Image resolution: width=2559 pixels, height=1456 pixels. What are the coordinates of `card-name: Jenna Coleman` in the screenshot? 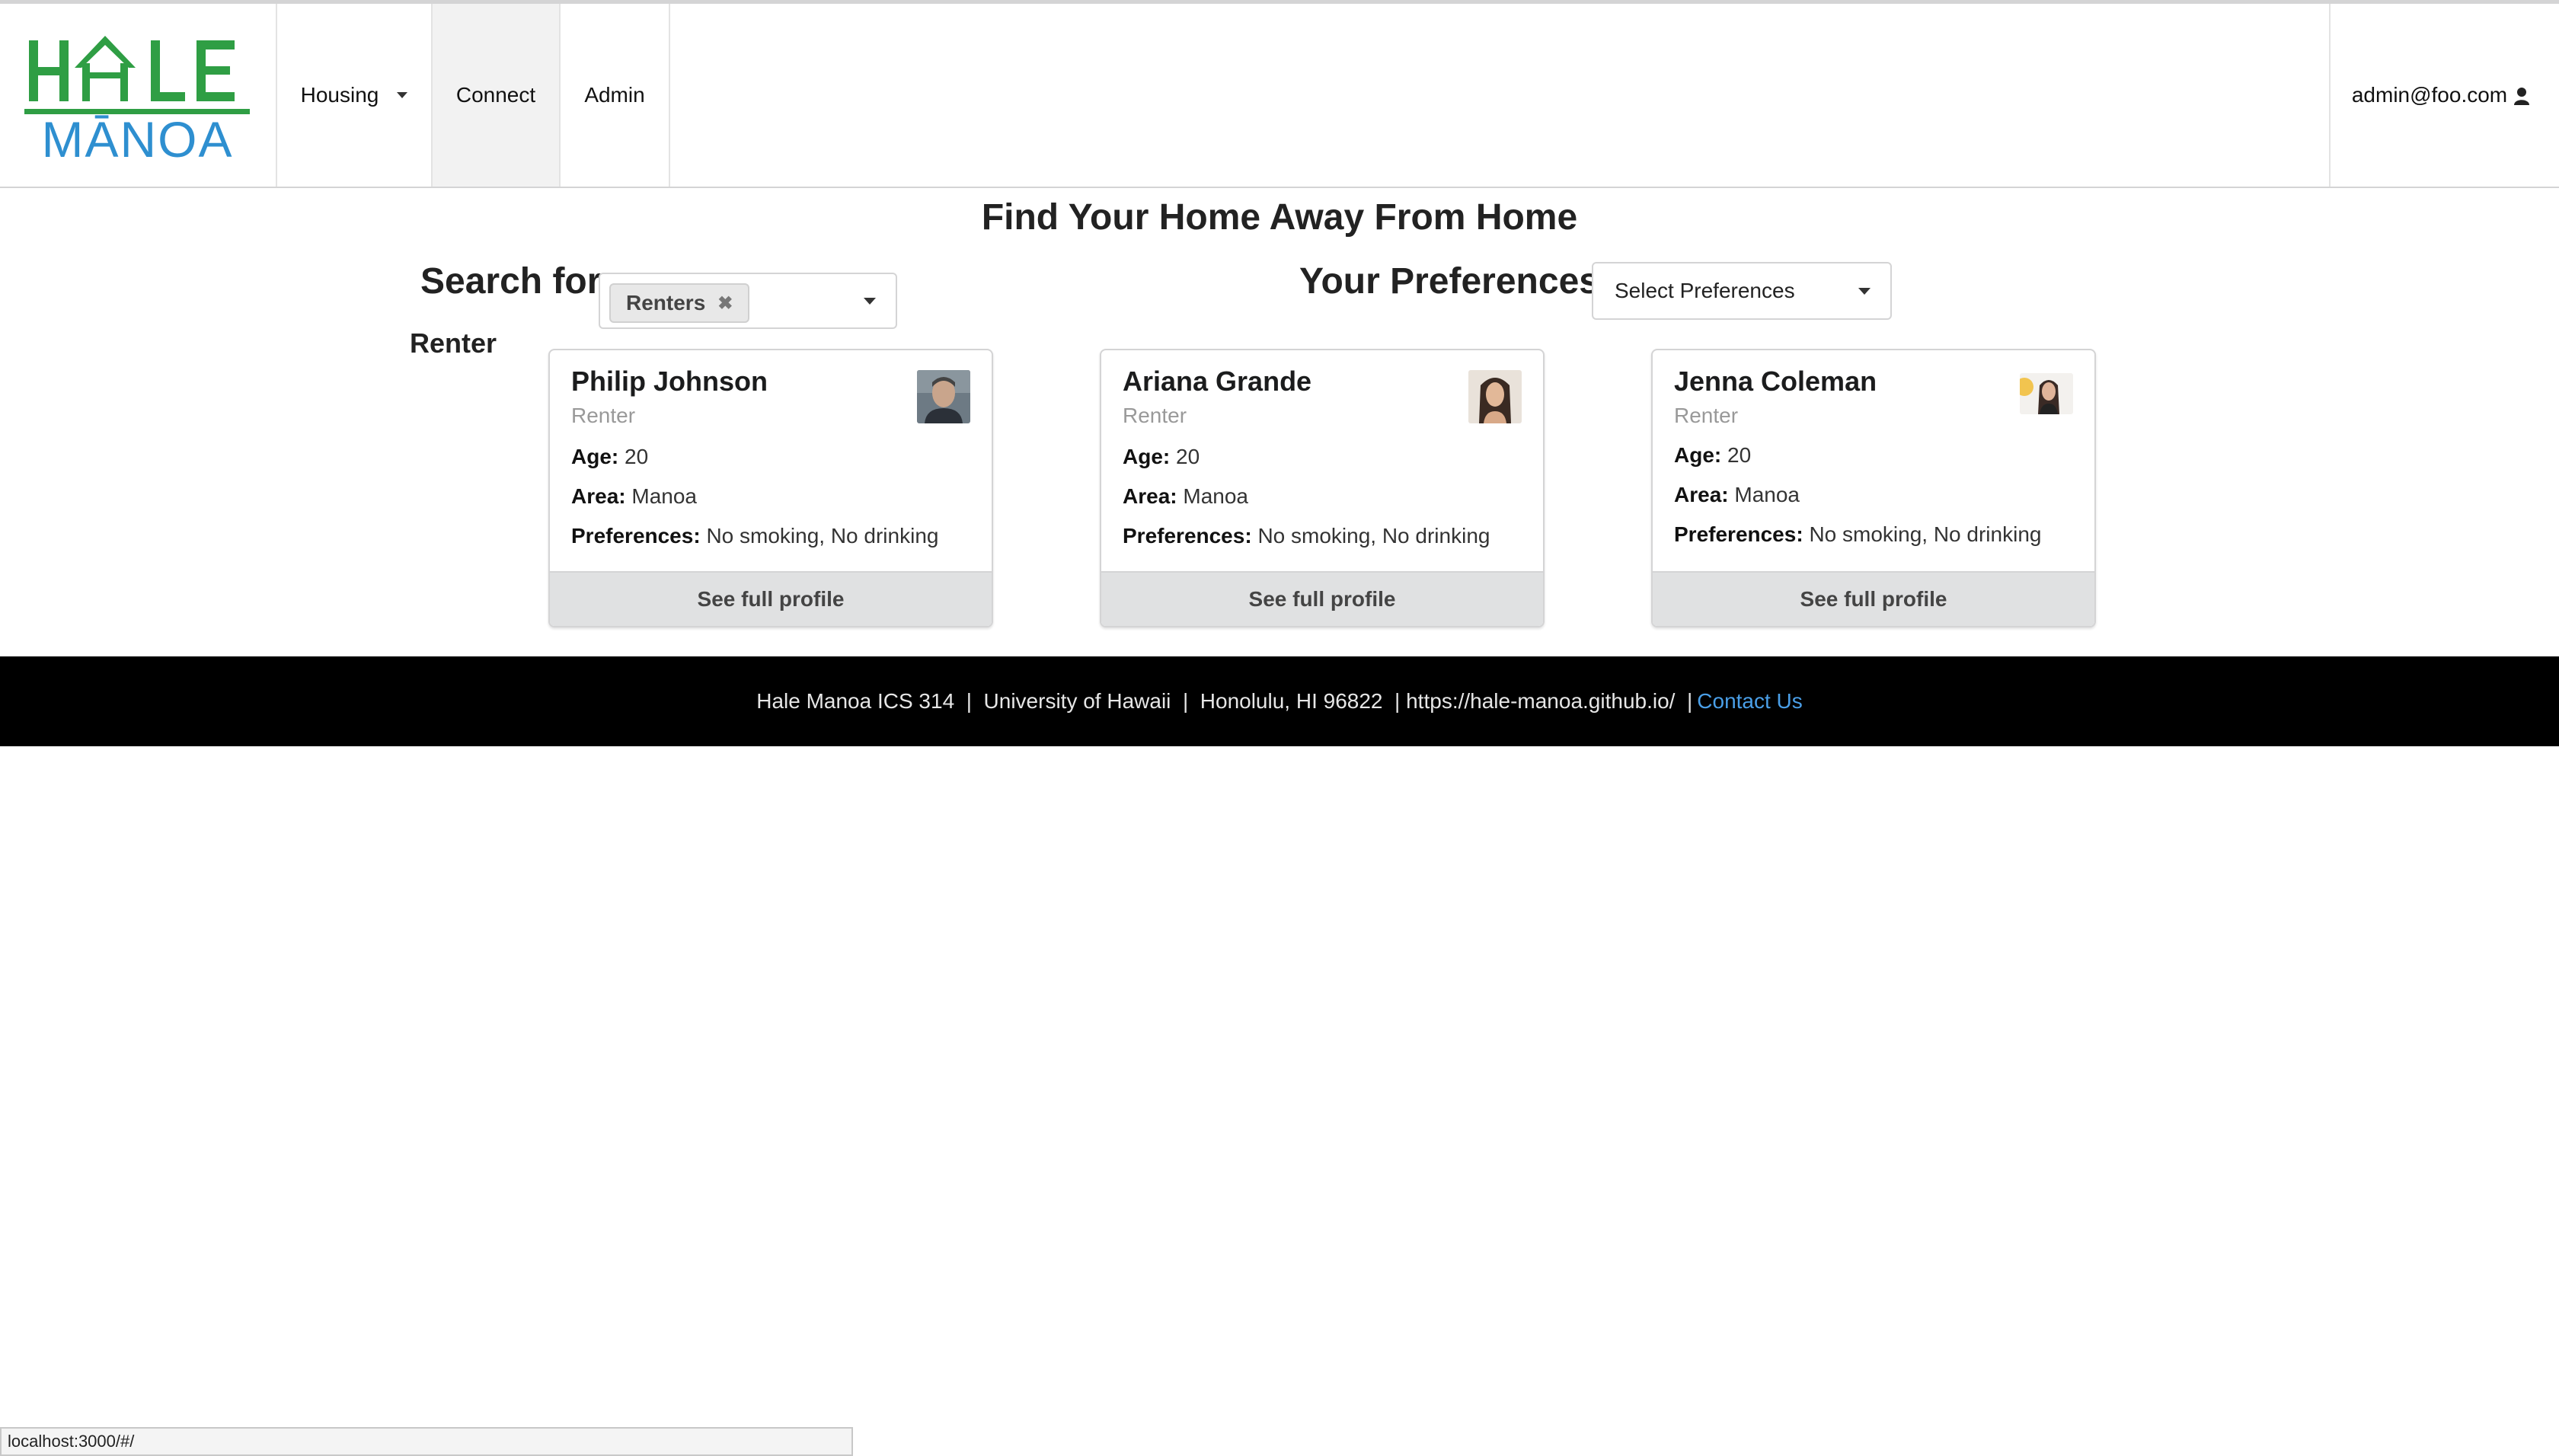 It's located at (1775, 381).